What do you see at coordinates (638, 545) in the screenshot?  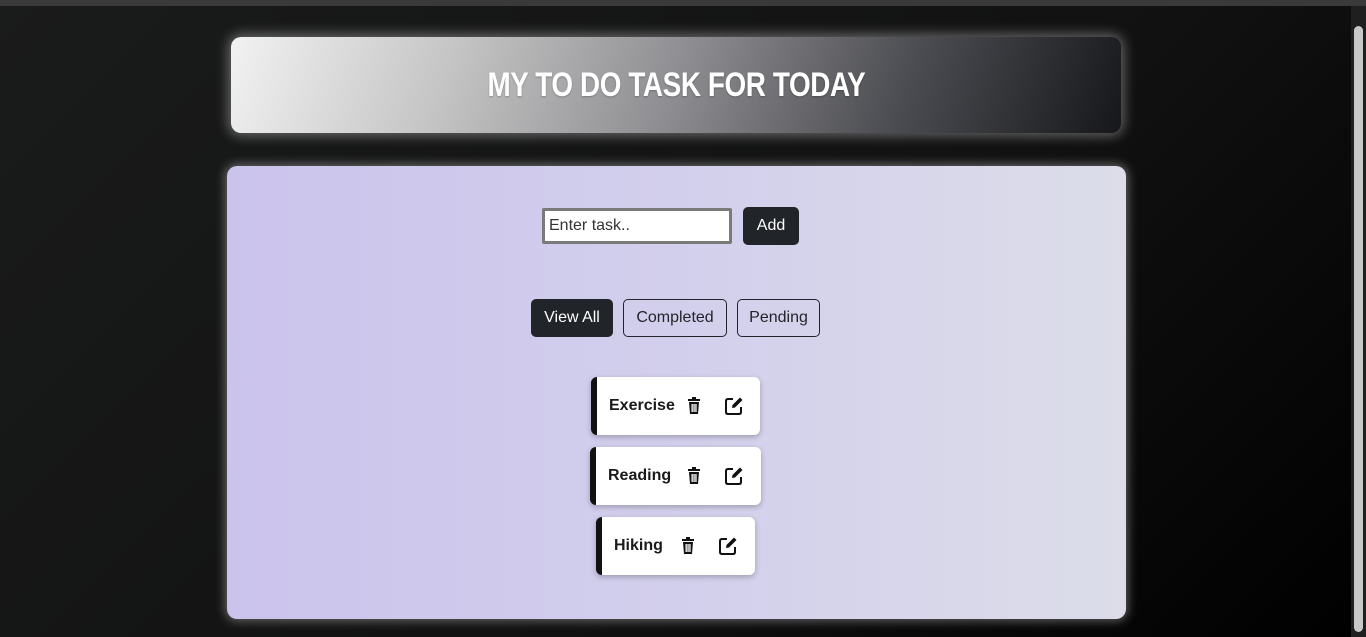 I see `task-name: Hiking` at bounding box center [638, 545].